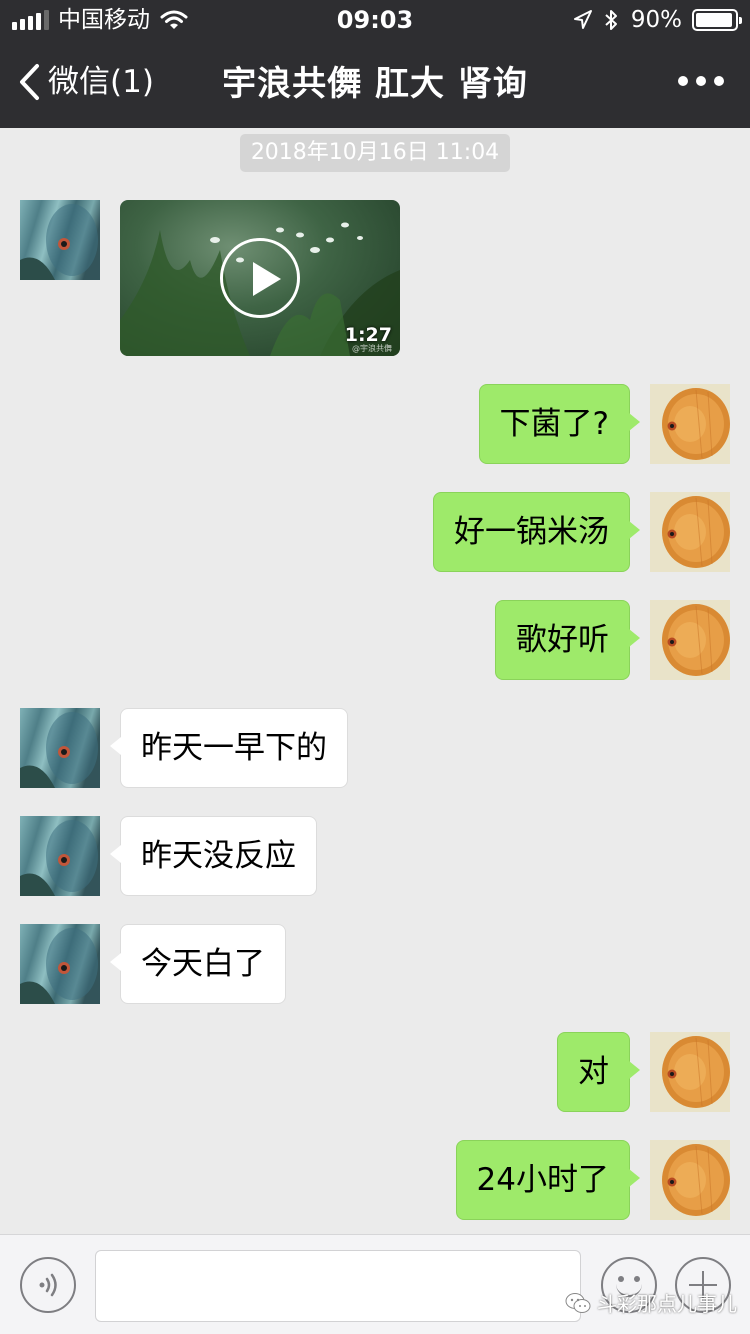 The height and width of the screenshot is (1334, 750). Describe the element at coordinates (375, 20) in the screenshot. I see `status-bar: 中国移动 09:03 90%` at that location.